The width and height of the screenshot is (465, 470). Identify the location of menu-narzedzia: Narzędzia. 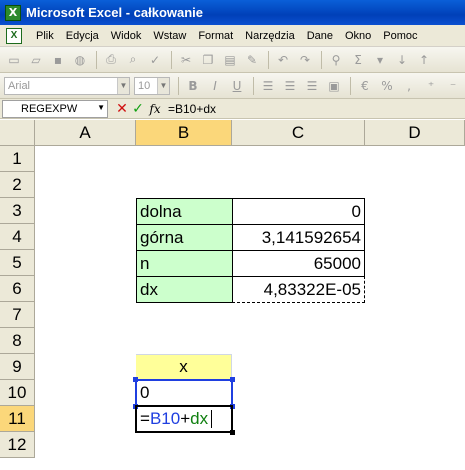
(270, 36).